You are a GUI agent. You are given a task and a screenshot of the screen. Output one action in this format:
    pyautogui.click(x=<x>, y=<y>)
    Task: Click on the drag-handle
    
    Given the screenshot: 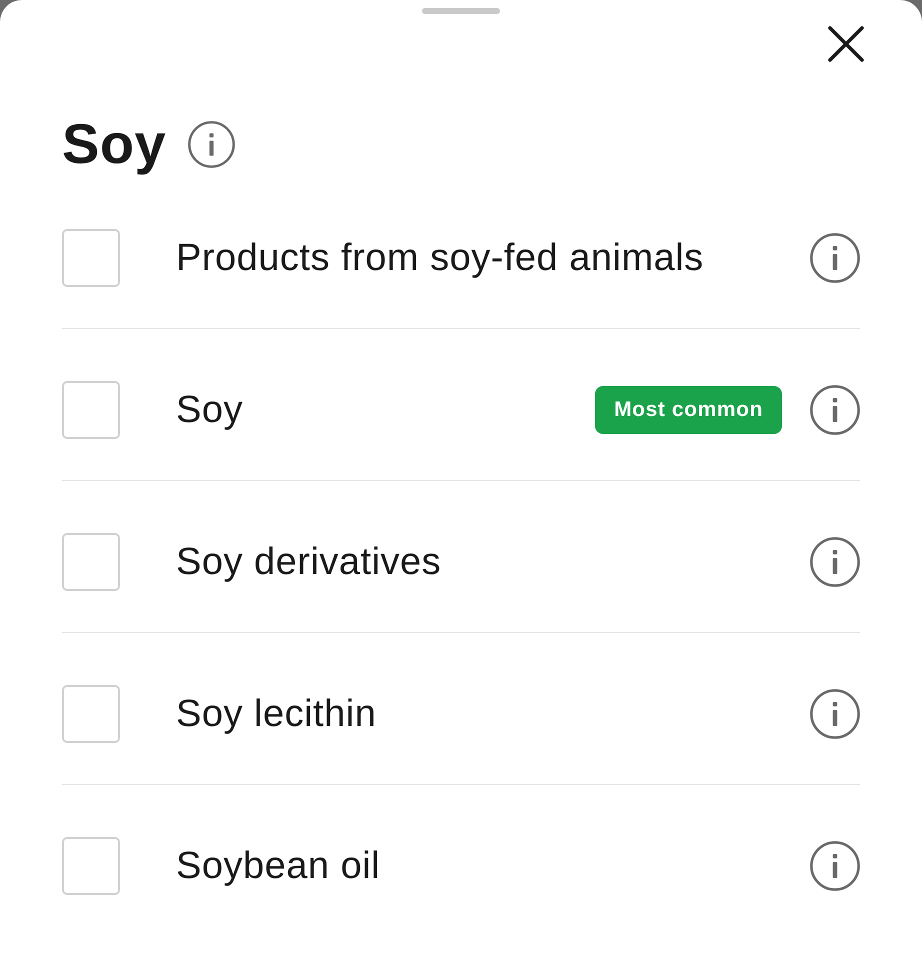 What is the action you would take?
    pyautogui.click(x=461, y=11)
    